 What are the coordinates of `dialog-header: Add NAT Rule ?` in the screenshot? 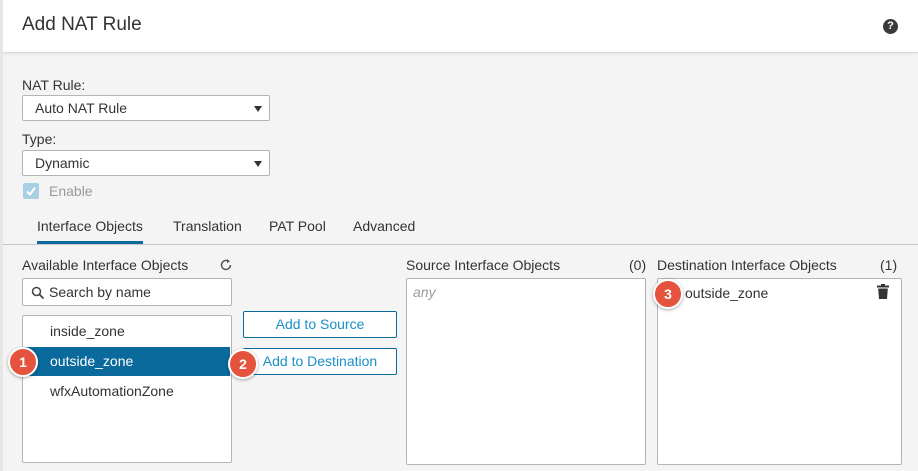 It's located at (460, 26).